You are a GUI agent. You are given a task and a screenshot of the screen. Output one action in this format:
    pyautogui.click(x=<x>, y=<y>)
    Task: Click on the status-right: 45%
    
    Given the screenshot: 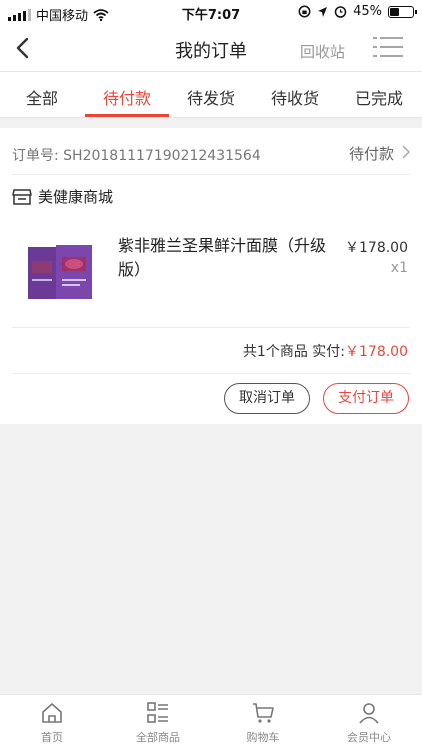 What is the action you would take?
    pyautogui.click(x=357, y=11)
    